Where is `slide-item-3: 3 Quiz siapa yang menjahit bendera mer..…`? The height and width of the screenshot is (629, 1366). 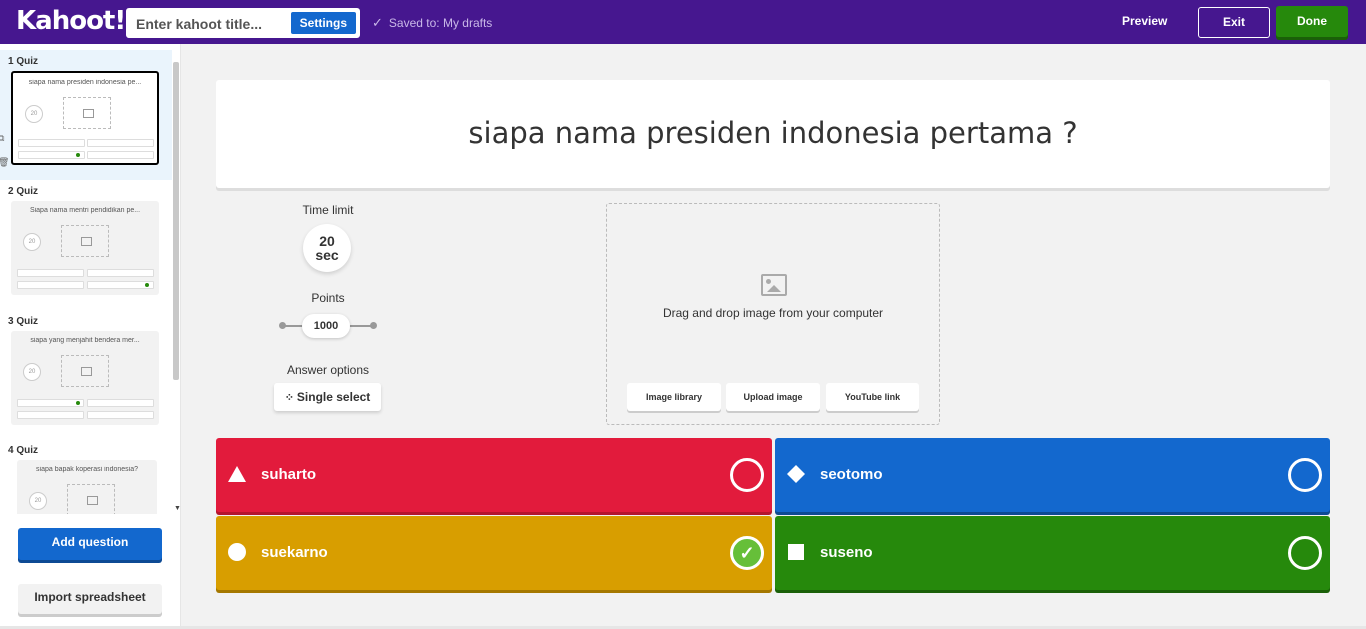
slide-item-3: 3 Quiz siapa yang menjahit bendera mer..… is located at coordinates (86, 375).